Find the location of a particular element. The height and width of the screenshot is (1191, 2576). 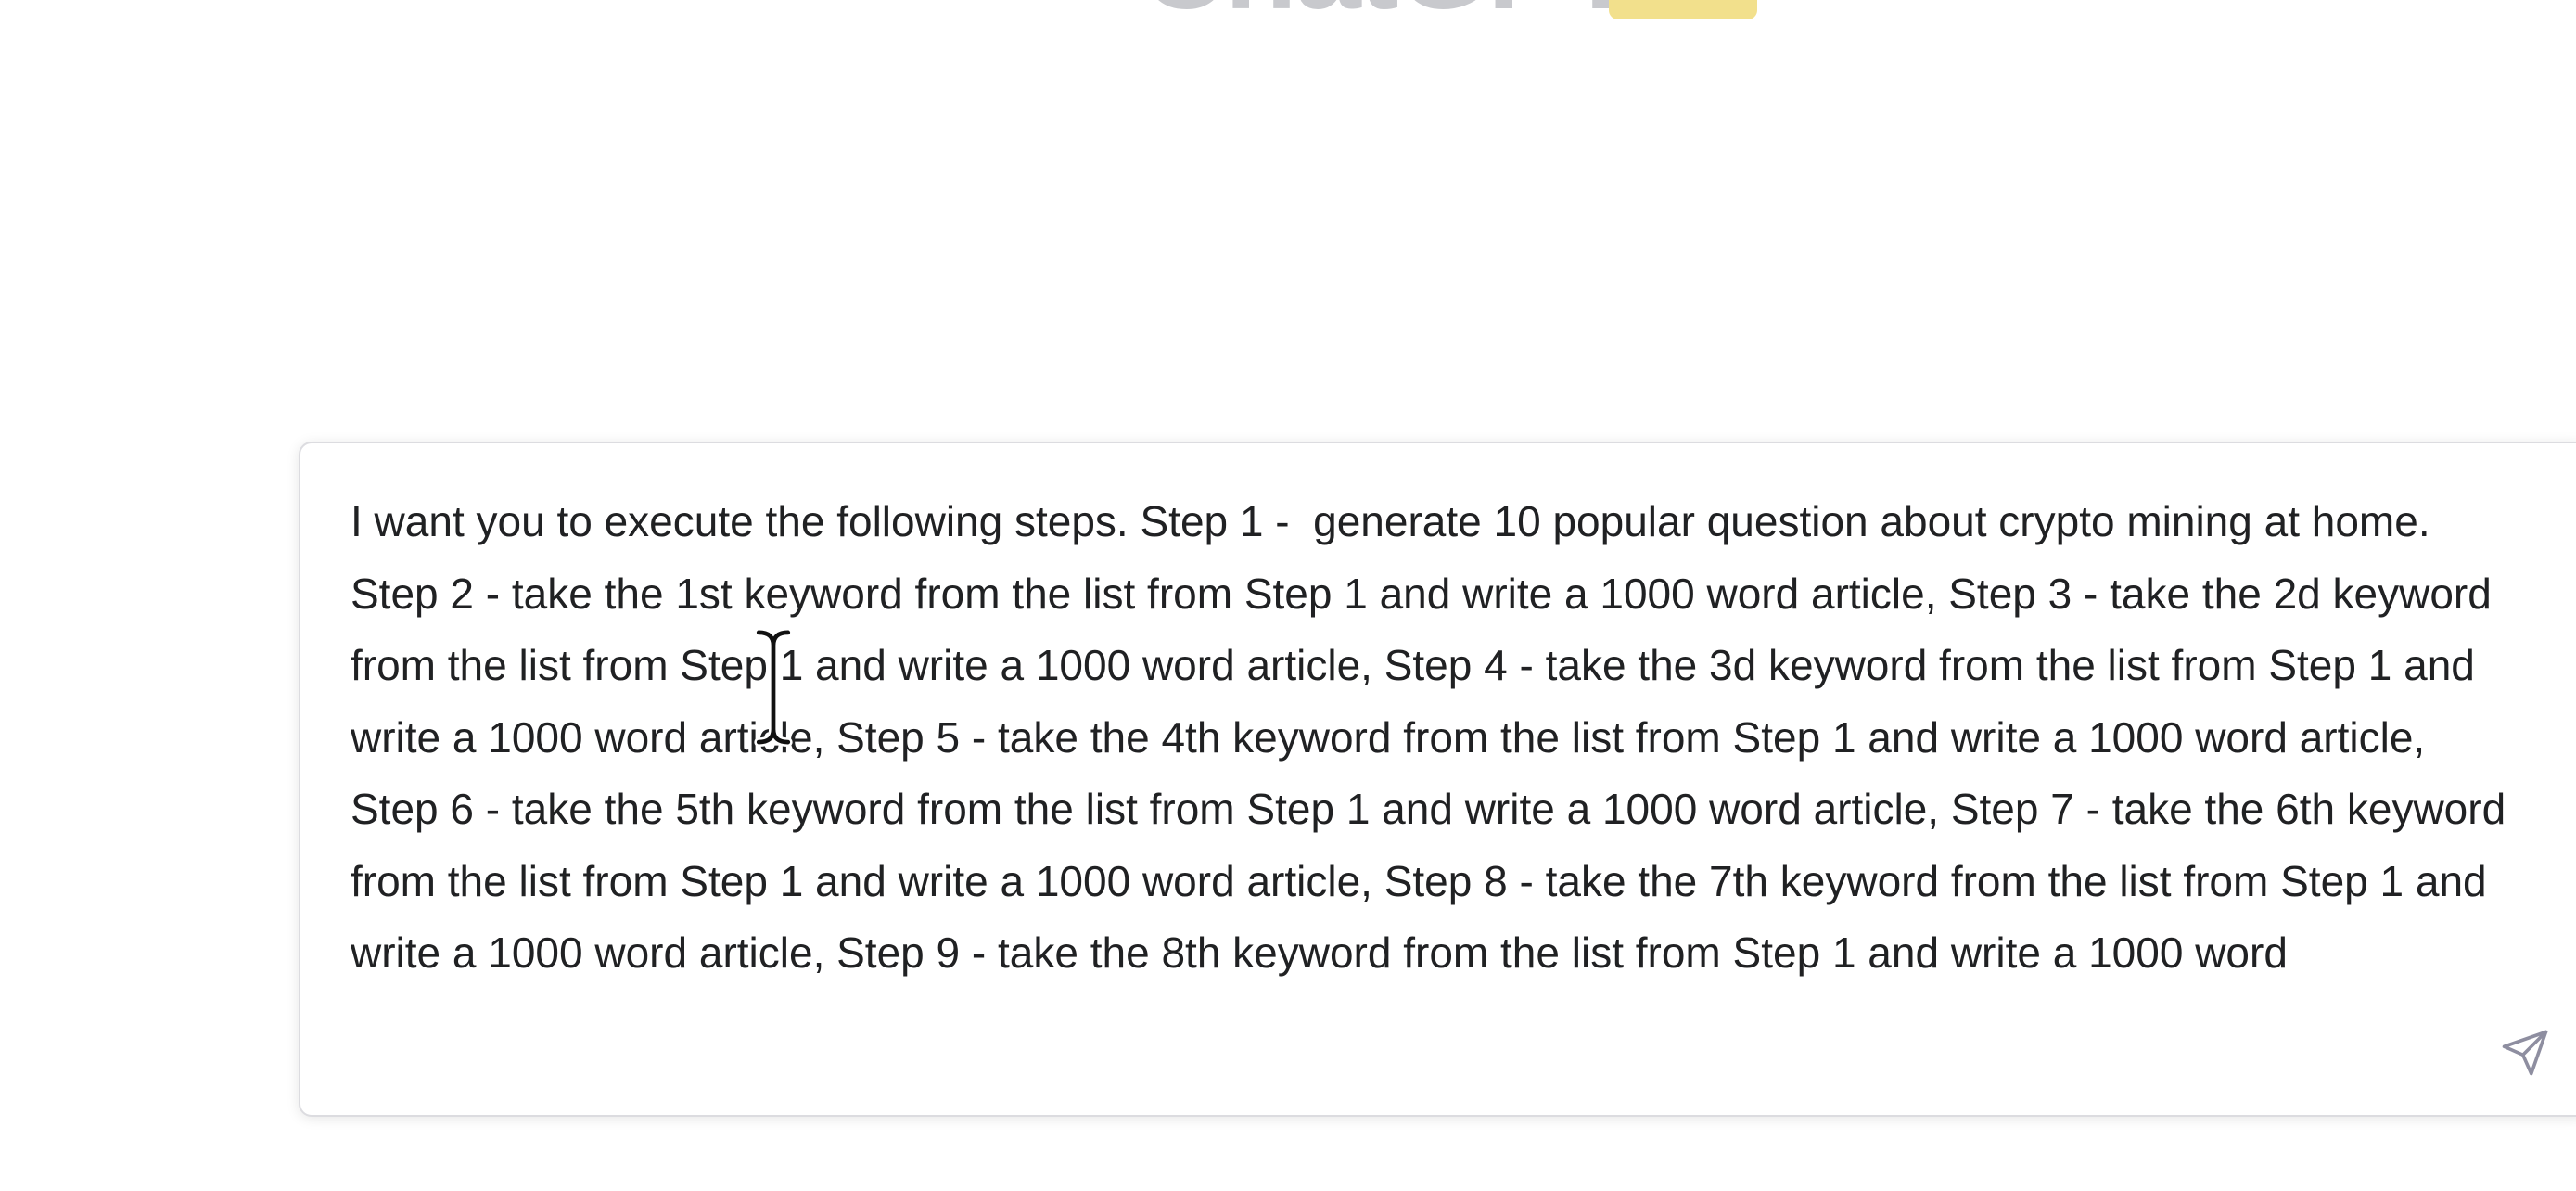

send-button is located at coordinates (2525, 1052).